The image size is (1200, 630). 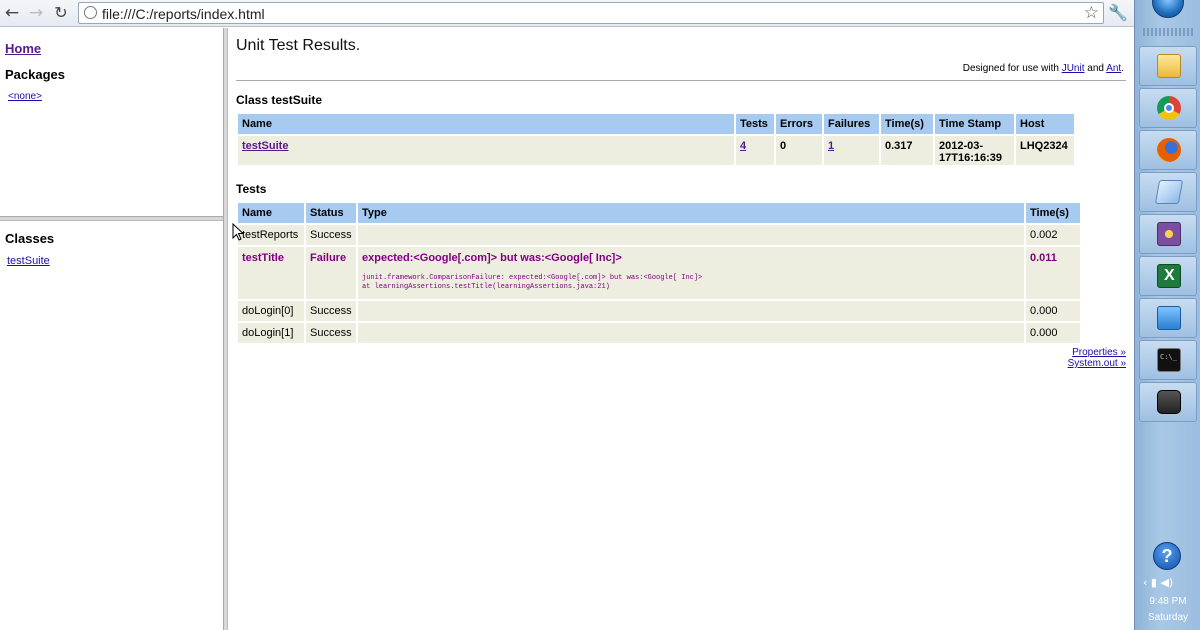 I want to click on col-header-tests: Tests, so click(x=755, y=124).